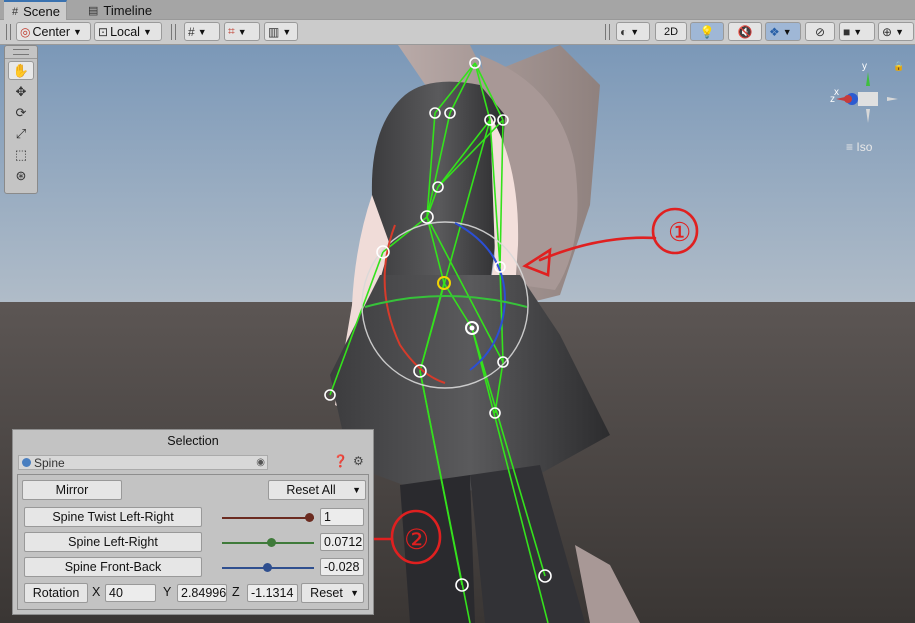  I want to click on rect-icon: ⬚, so click(21, 154).